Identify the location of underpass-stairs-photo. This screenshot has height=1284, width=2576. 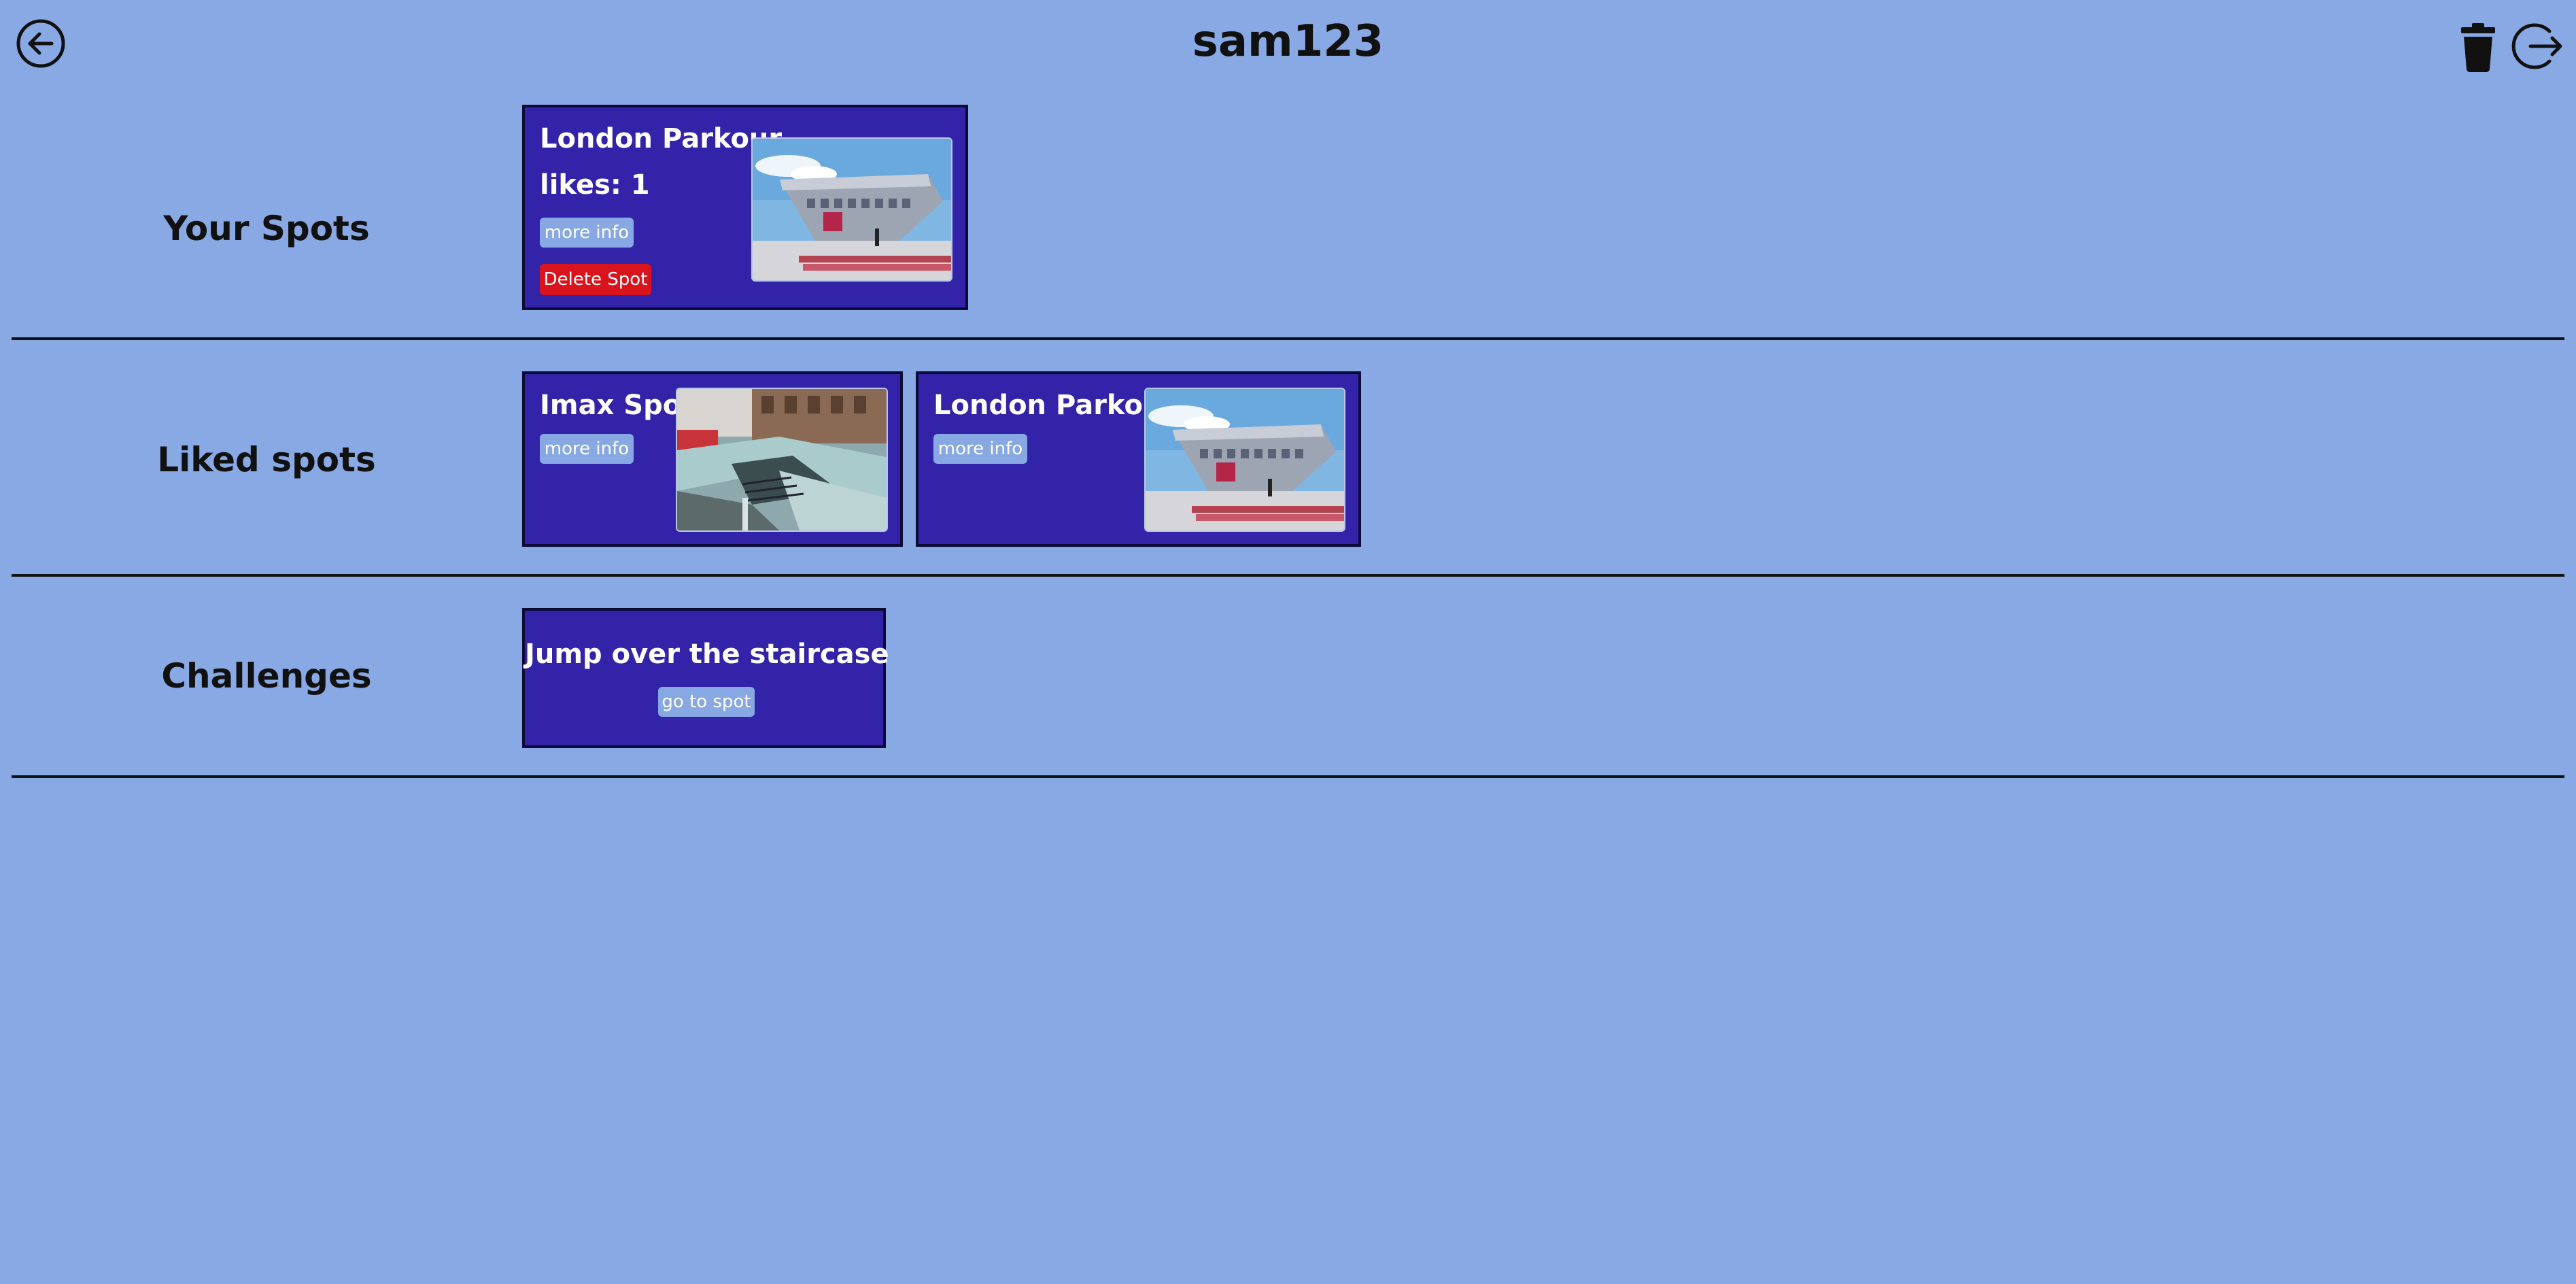
(782, 460).